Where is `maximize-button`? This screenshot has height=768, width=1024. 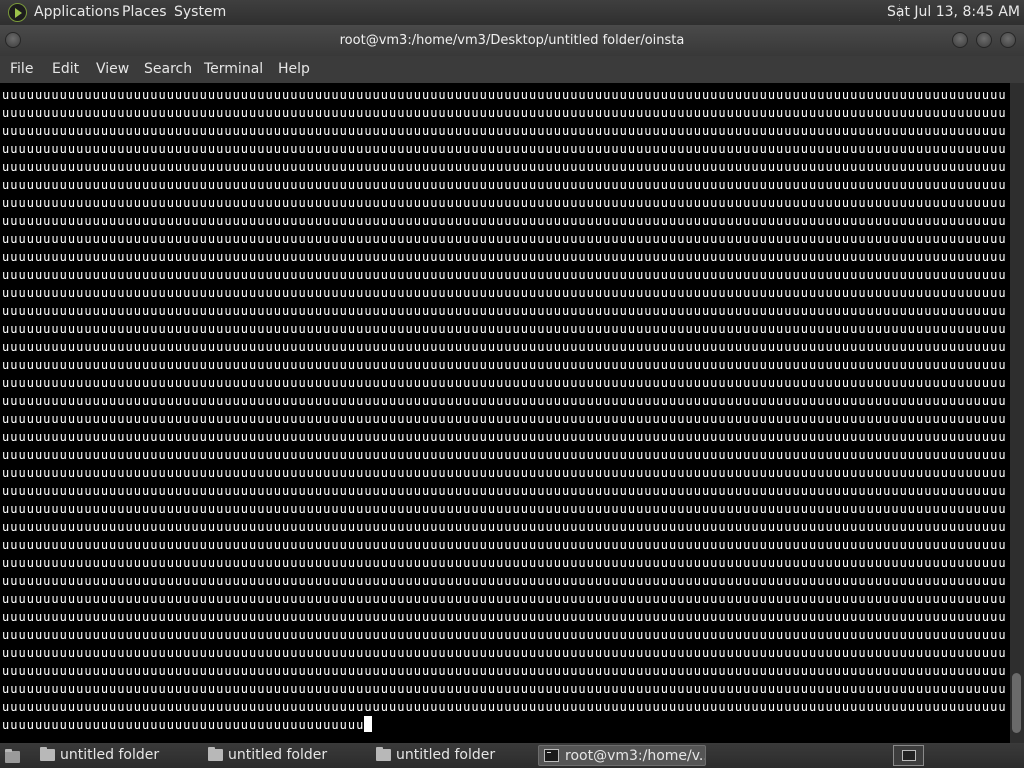 maximize-button is located at coordinates (984, 40).